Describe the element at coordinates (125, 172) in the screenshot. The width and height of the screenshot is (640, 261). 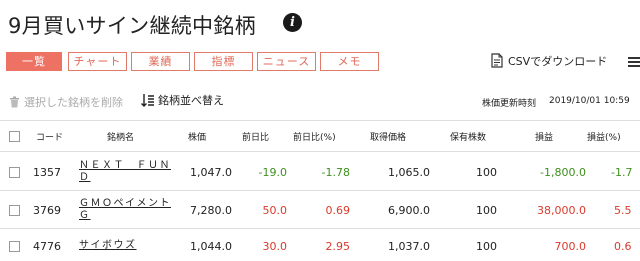
I see `stock-name-link: ＮＥＸＴ ＦＵＮ Ｄ` at that location.